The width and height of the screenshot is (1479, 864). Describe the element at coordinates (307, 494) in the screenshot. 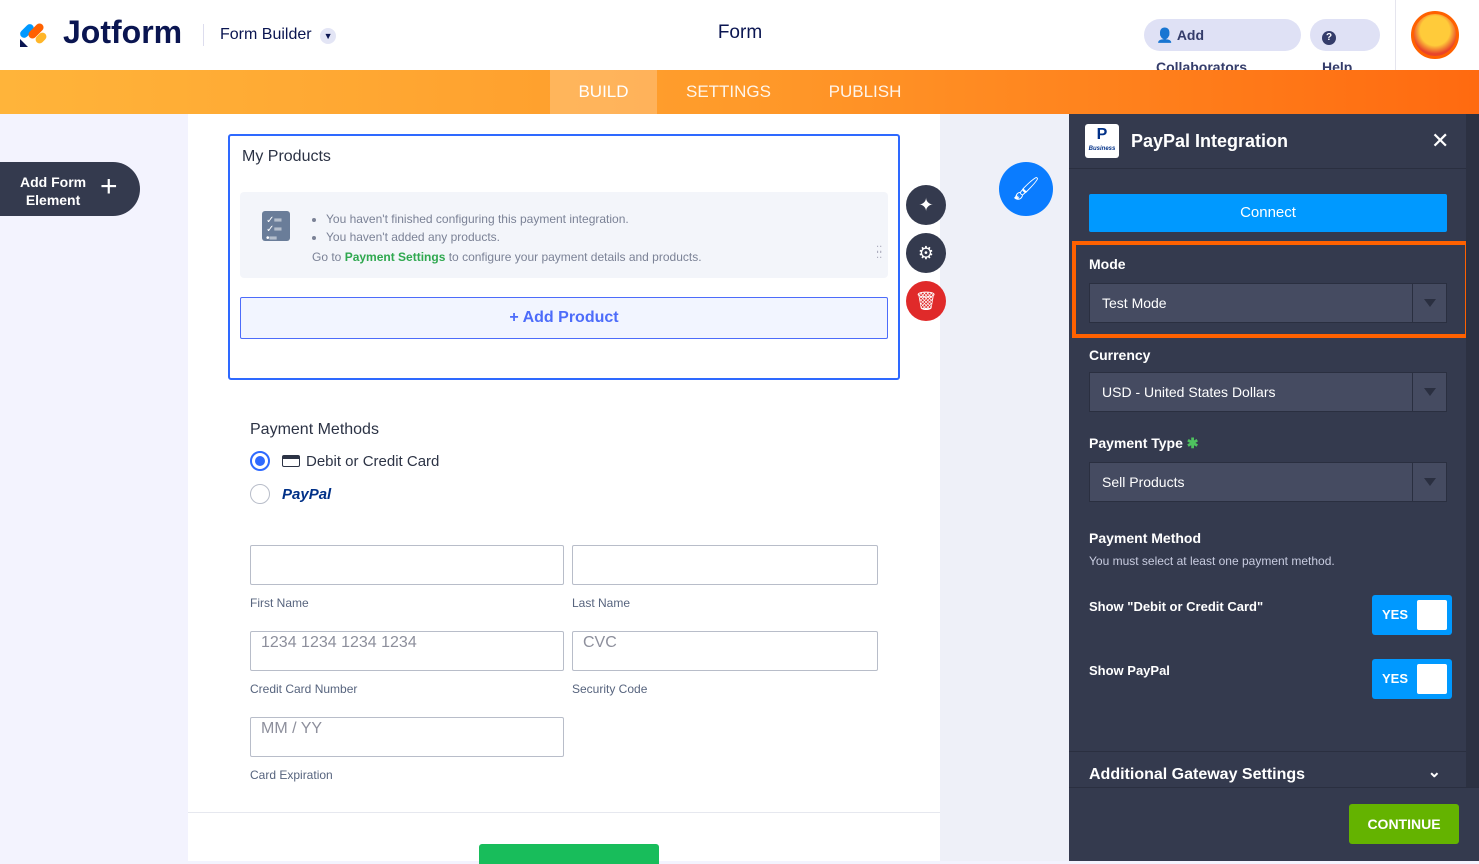

I see `paypal-logo: PayPal` at that location.